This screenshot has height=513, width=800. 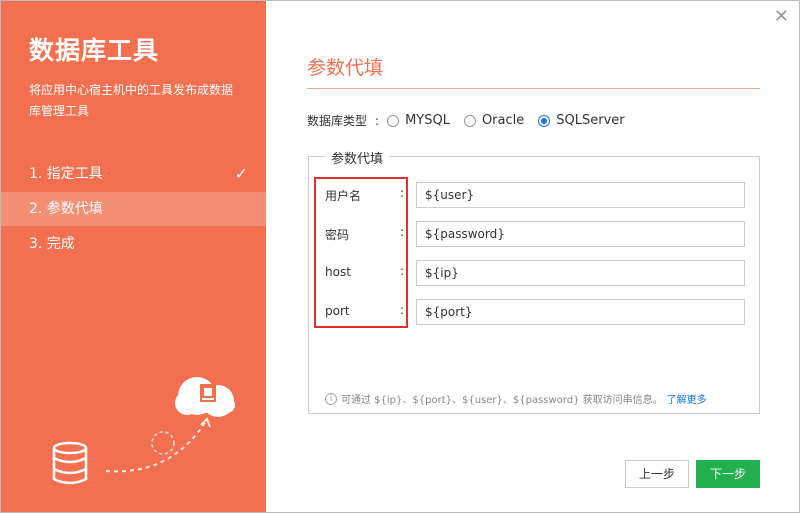 I want to click on step-1: 1. 指定工具 ✓, so click(x=133, y=174).